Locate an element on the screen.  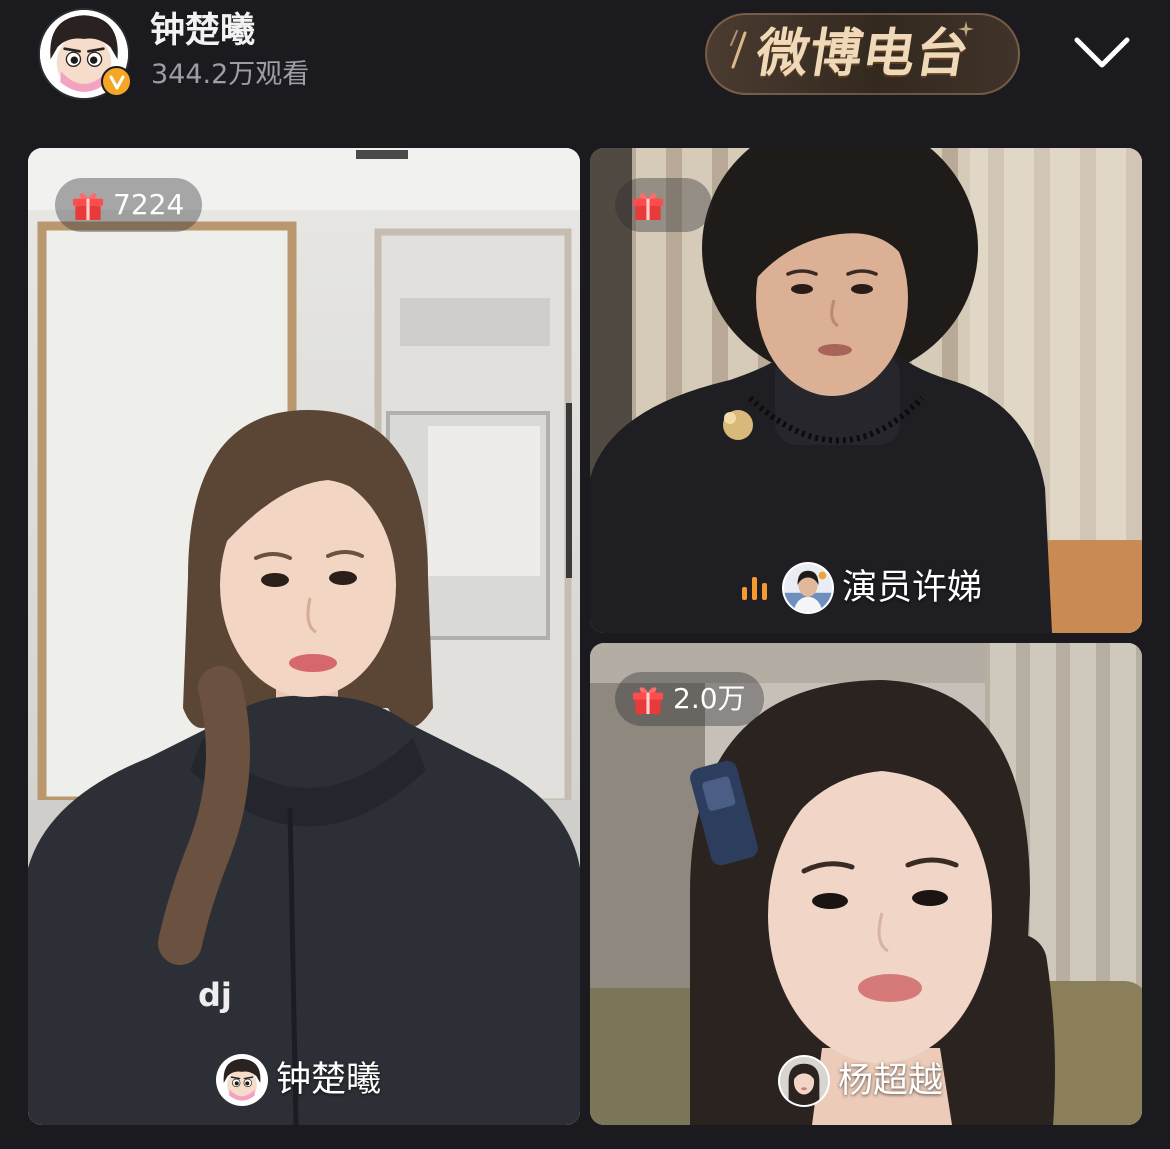
audio-level-icon is located at coordinates (754, 588).